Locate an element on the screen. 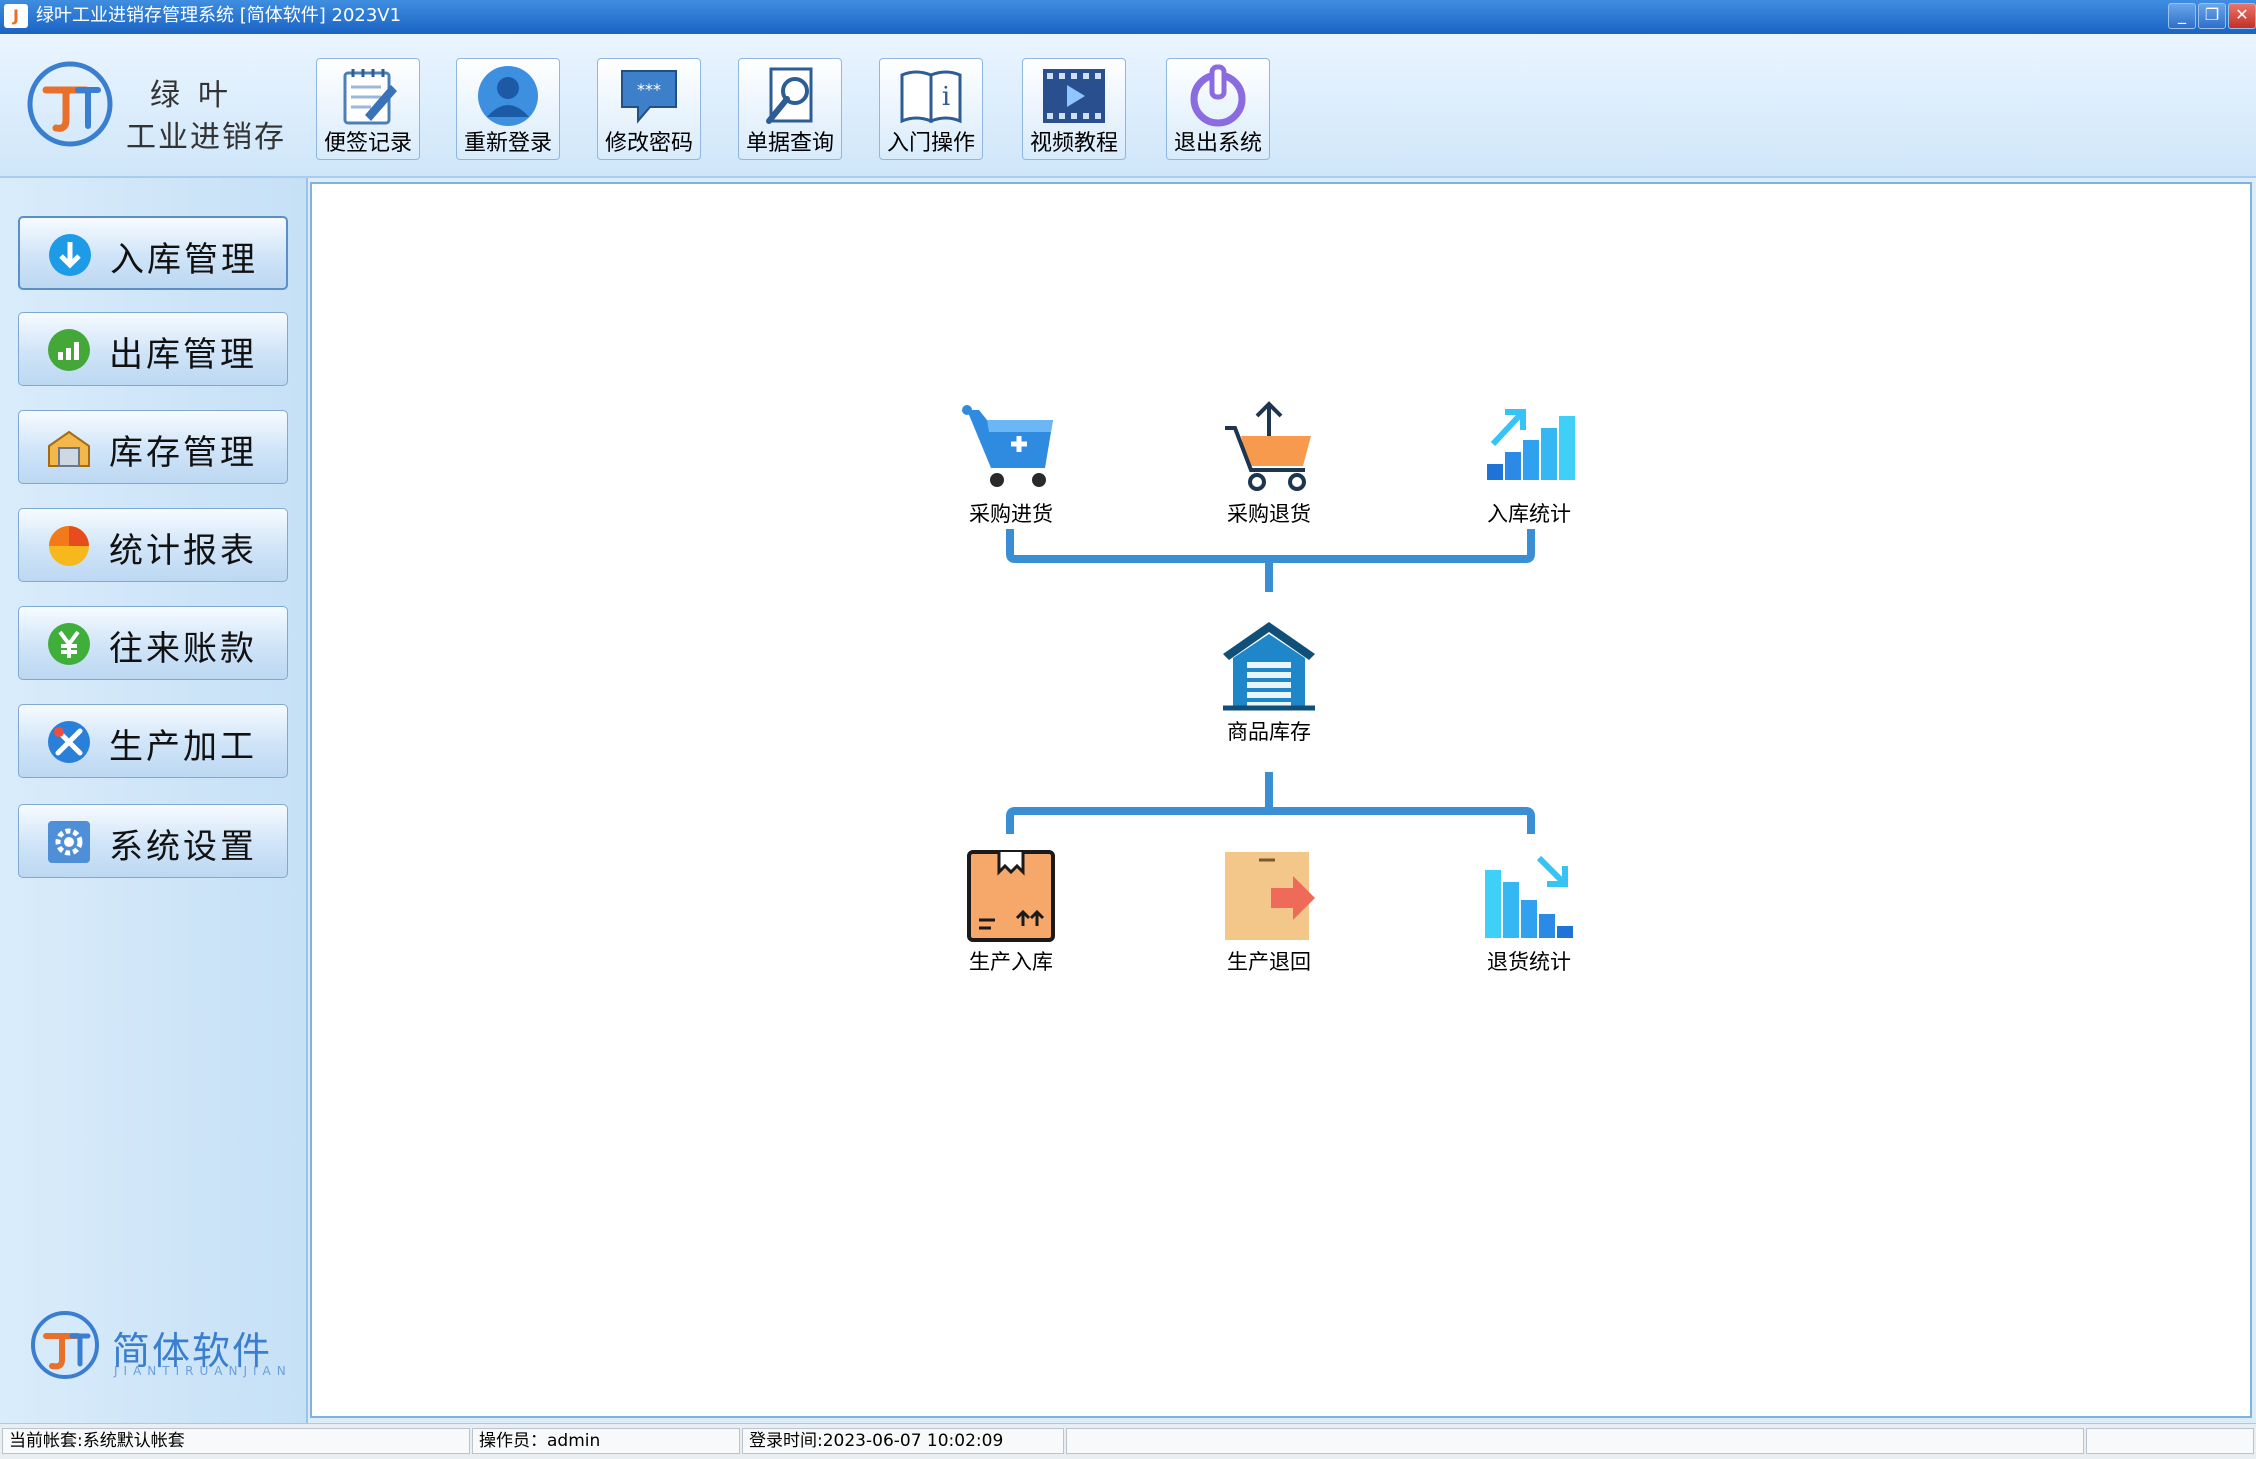 The image size is (2256, 1459). power-icon is located at coordinates (1218, 95).